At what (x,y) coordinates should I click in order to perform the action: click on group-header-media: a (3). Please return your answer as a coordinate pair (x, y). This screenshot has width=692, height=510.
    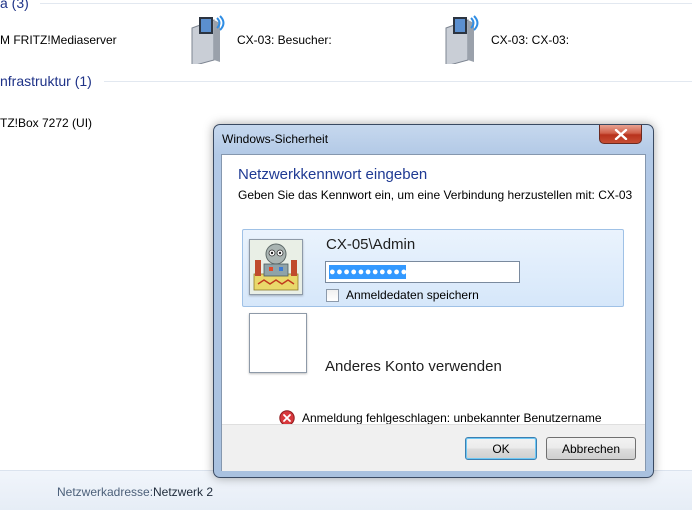
    Looking at the image, I should click on (14, 5).